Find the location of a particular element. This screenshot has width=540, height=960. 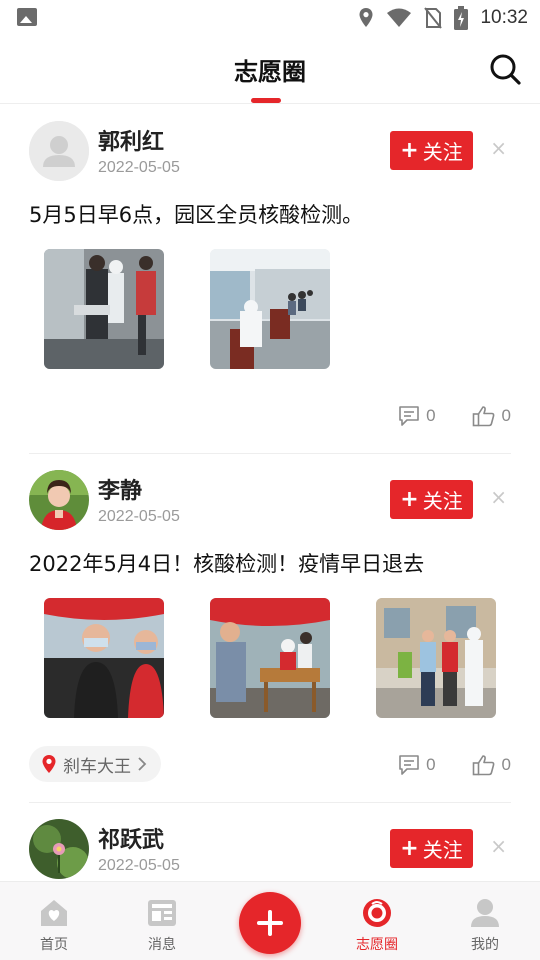

bottom-nav: 首页 消息 志愿圈 我的 is located at coordinates (270, 920).